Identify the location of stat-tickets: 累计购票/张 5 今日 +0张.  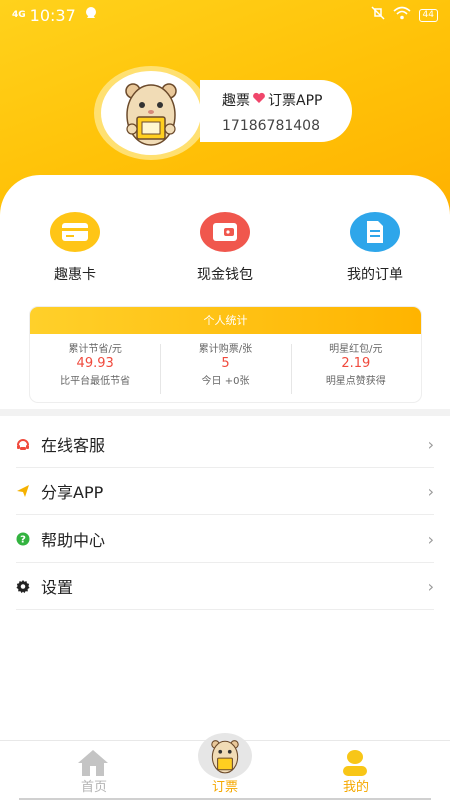
(225, 371).